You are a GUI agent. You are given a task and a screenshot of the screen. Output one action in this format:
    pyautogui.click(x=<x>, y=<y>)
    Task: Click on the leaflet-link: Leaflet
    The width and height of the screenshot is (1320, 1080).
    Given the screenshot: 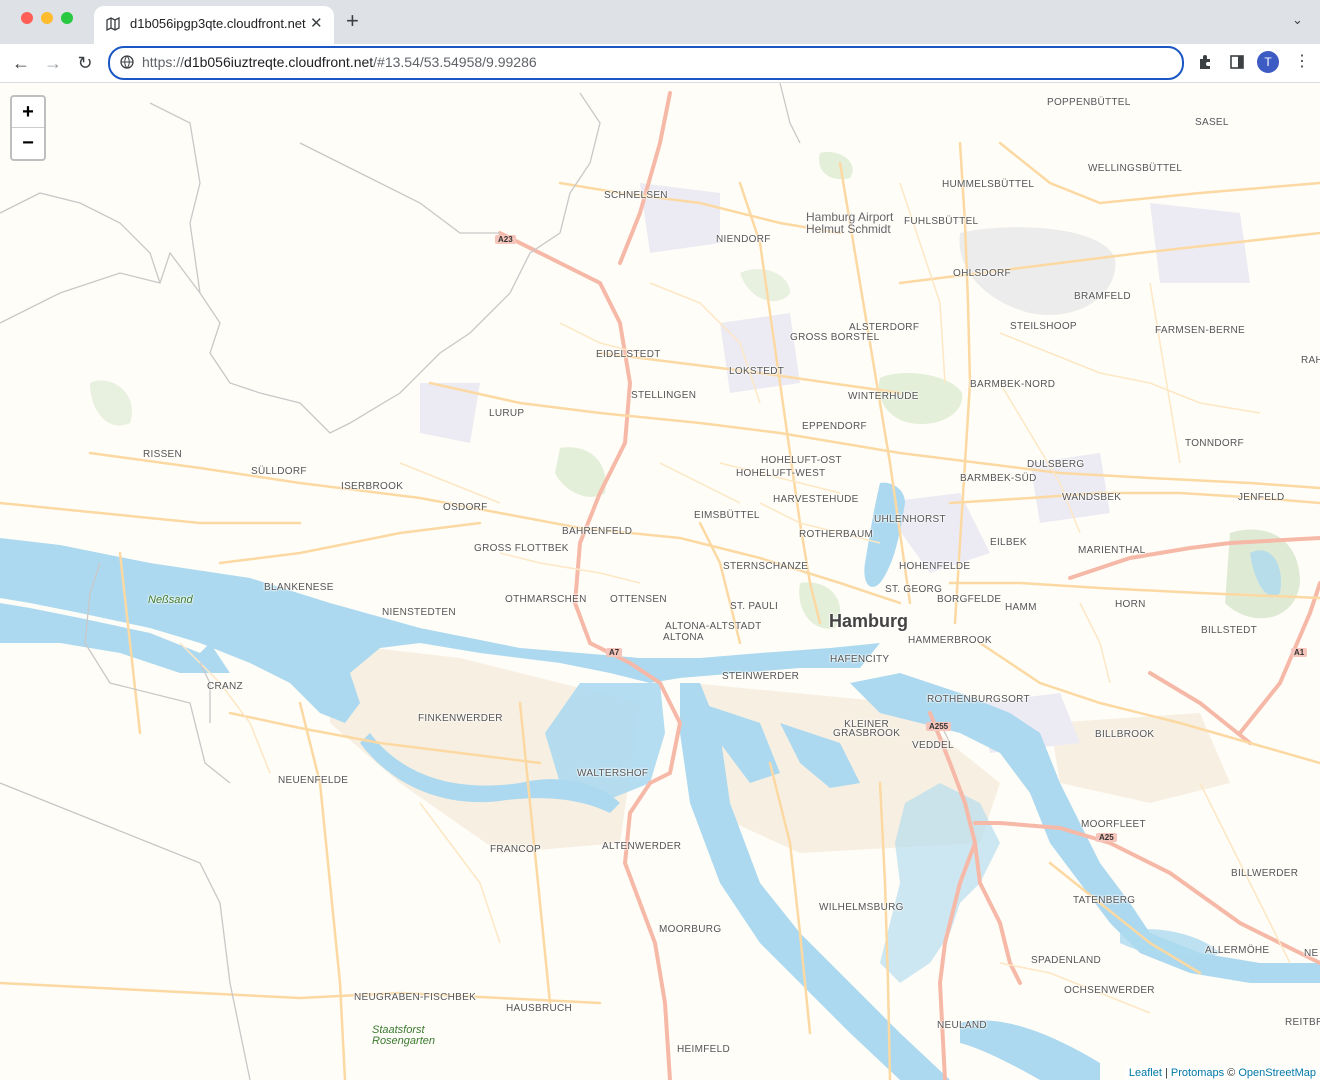 What is the action you would take?
    pyautogui.click(x=1145, y=1073)
    